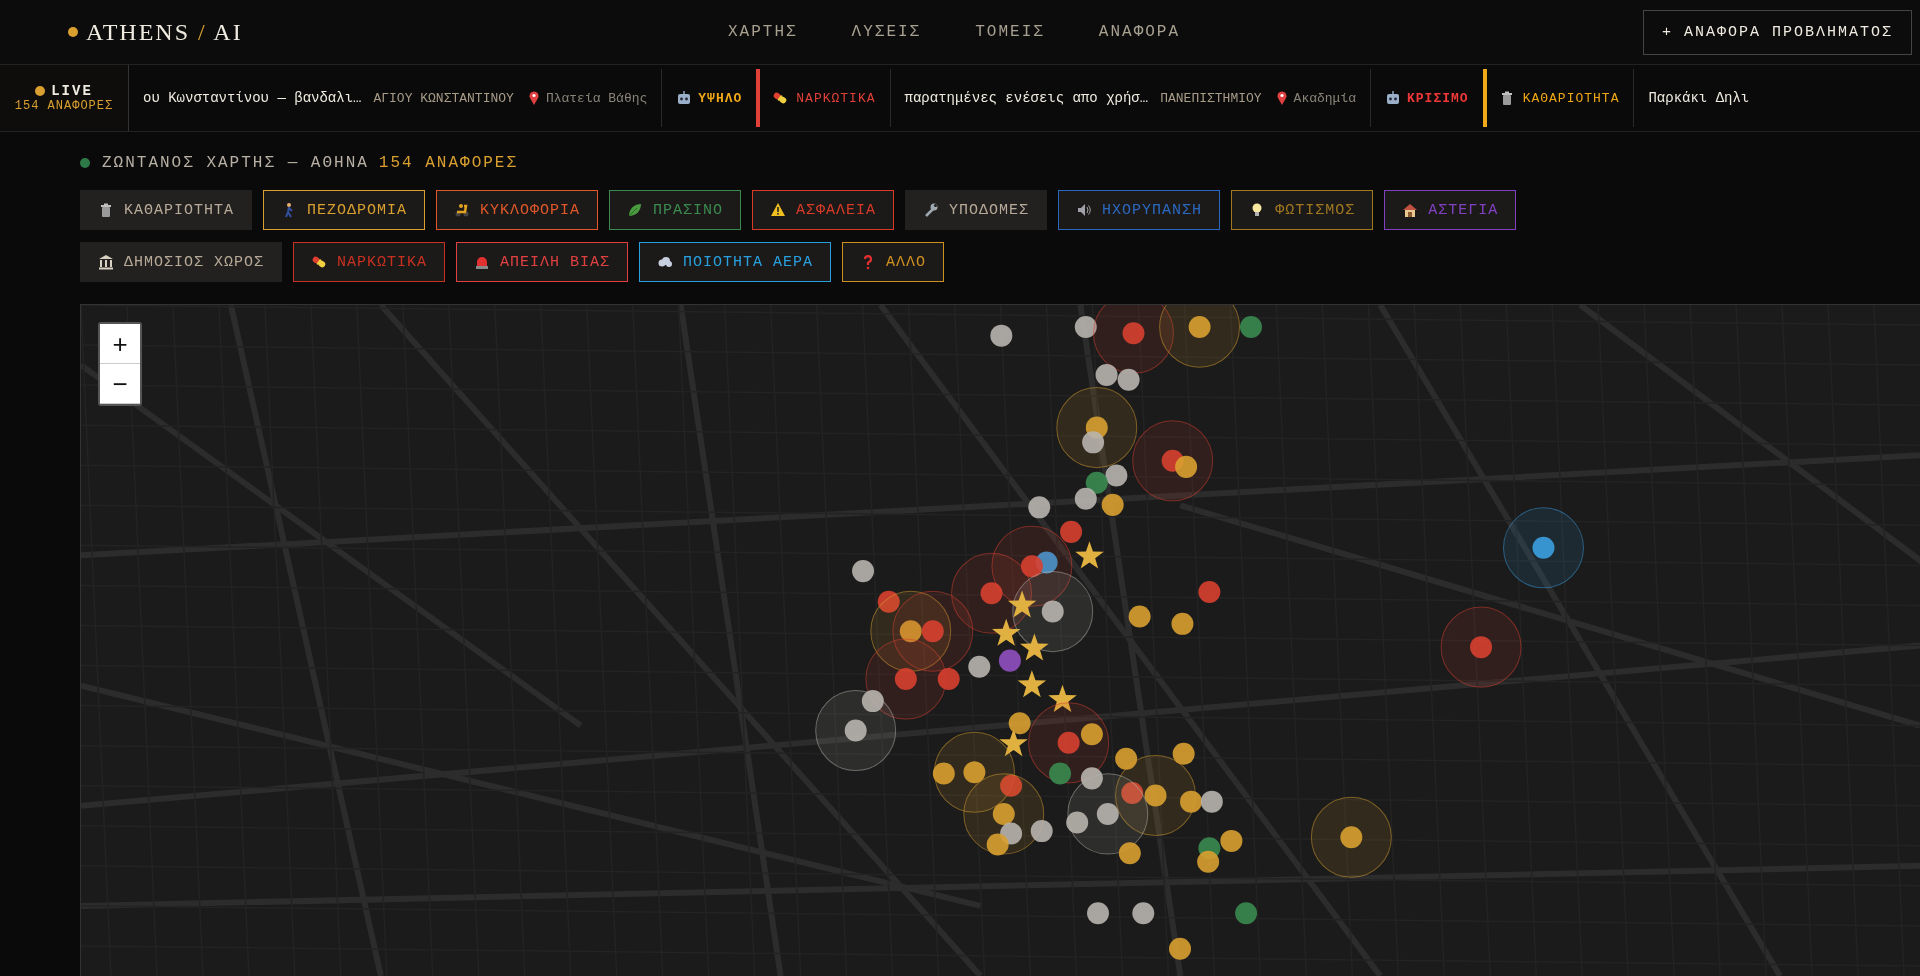 The width and height of the screenshot is (1920, 976). I want to click on place-name: Ακαδημία, so click(1324, 98).